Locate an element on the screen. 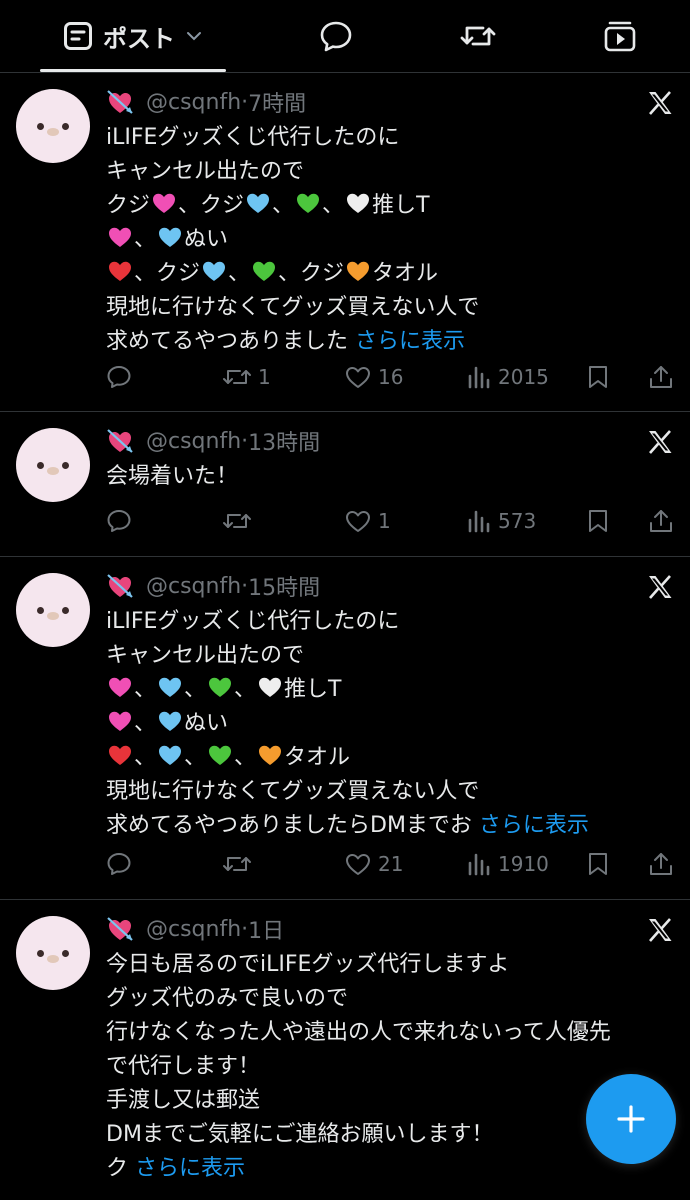 This screenshot has width=690, height=1200. post-text-run: 今日も居るのでiLIFEグッズ代行しますよ is located at coordinates (308, 964).